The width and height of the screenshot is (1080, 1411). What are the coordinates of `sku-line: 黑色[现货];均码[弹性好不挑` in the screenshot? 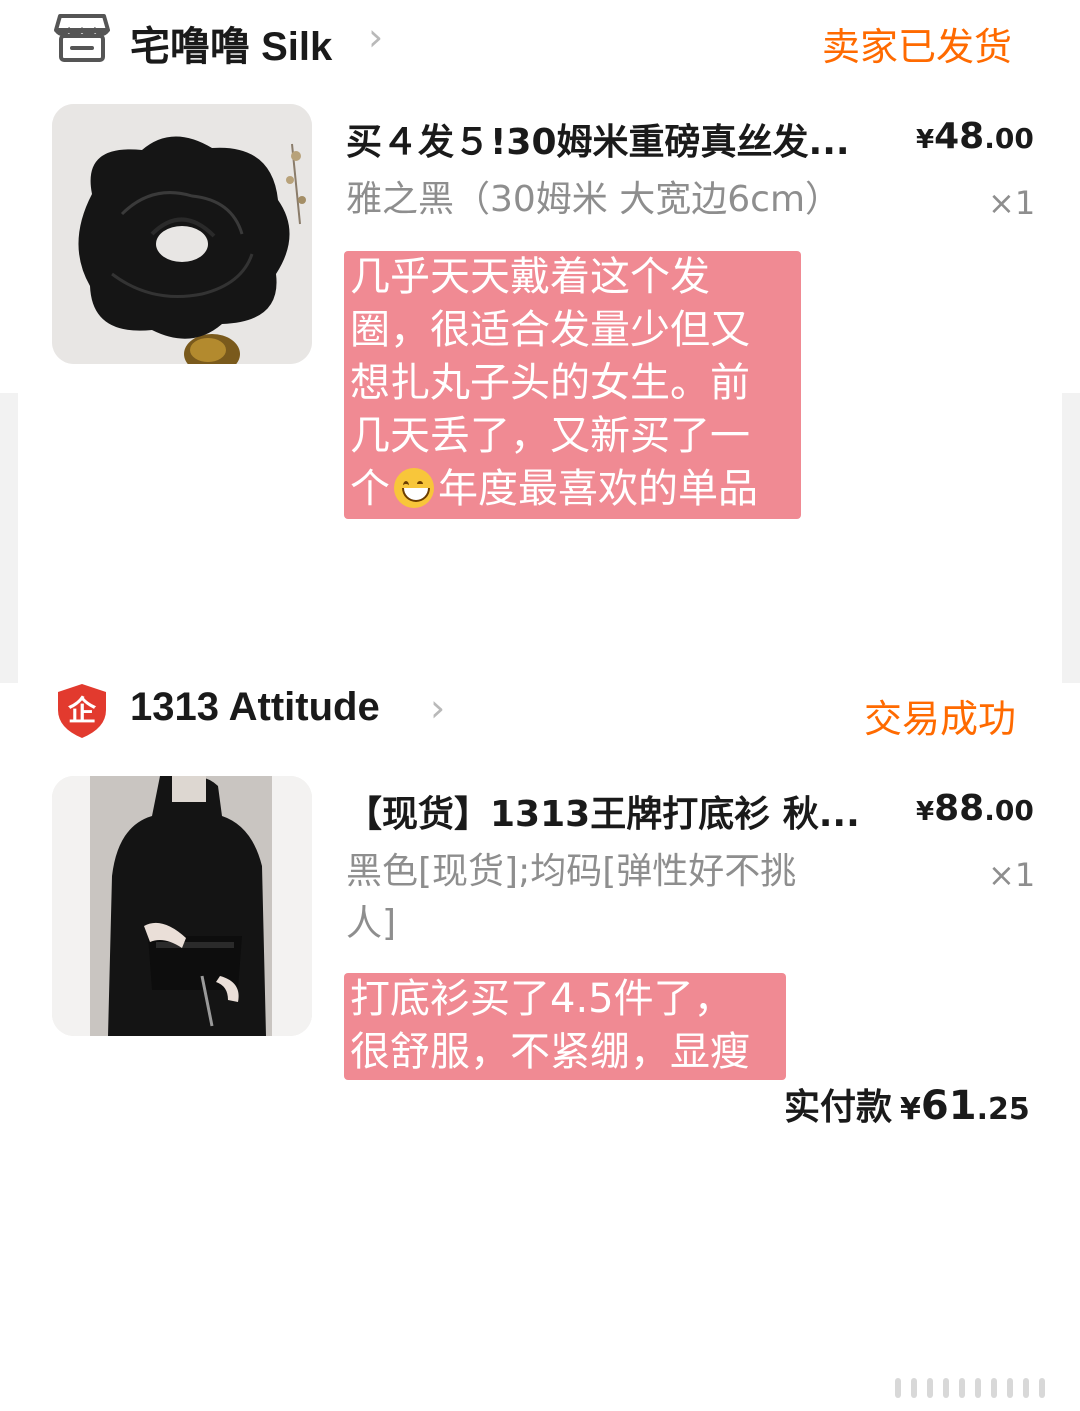 It's located at (571, 871).